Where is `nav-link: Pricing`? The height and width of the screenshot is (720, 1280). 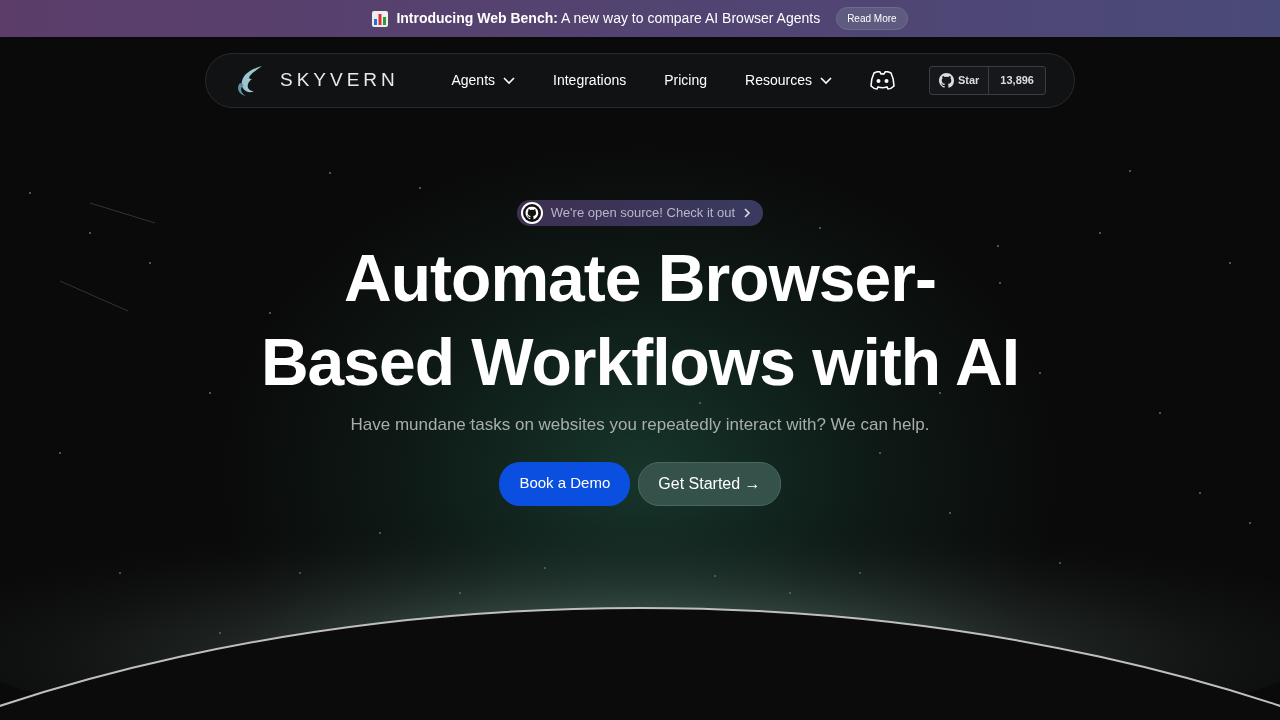 nav-link: Pricing is located at coordinates (685, 80).